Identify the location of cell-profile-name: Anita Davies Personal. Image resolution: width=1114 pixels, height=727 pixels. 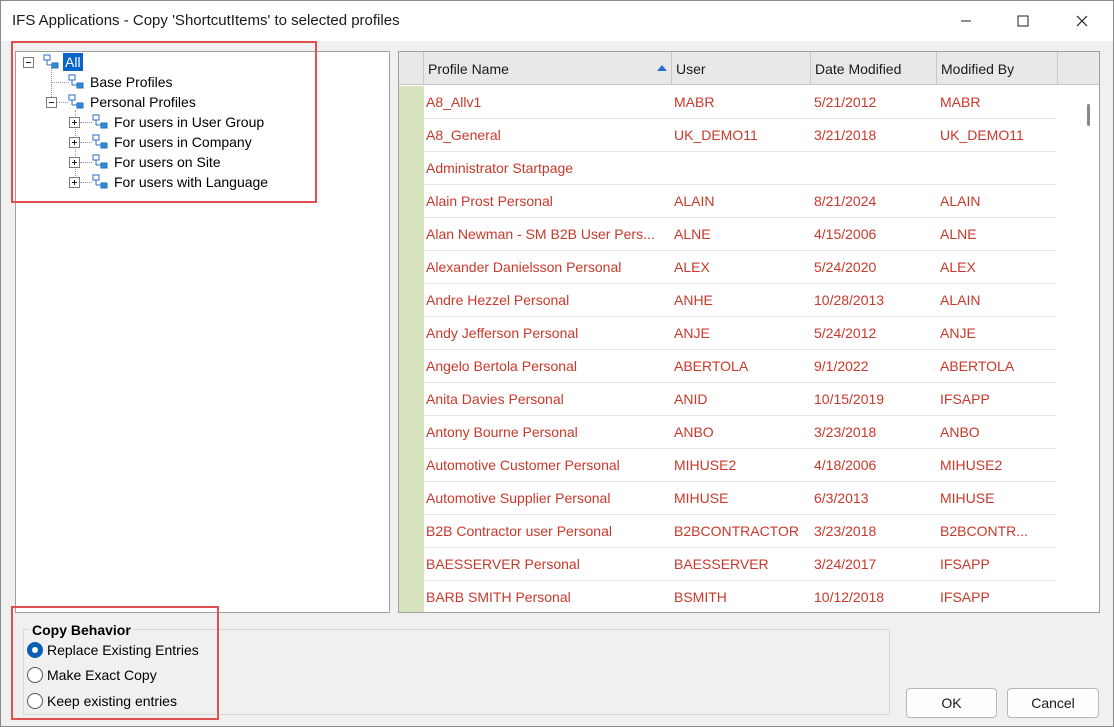
(495, 399).